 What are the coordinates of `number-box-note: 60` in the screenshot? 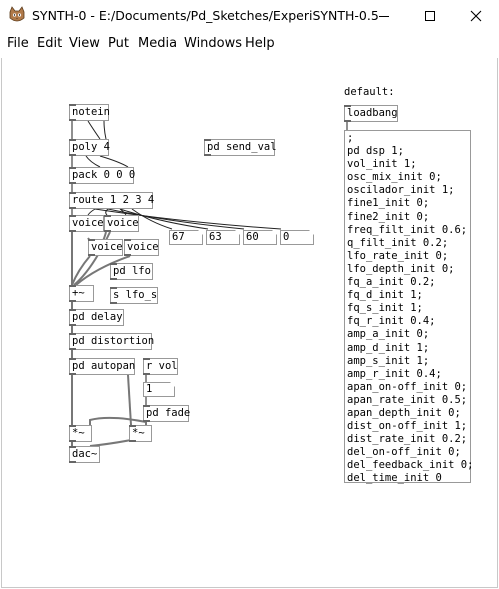 It's located at (260, 237).